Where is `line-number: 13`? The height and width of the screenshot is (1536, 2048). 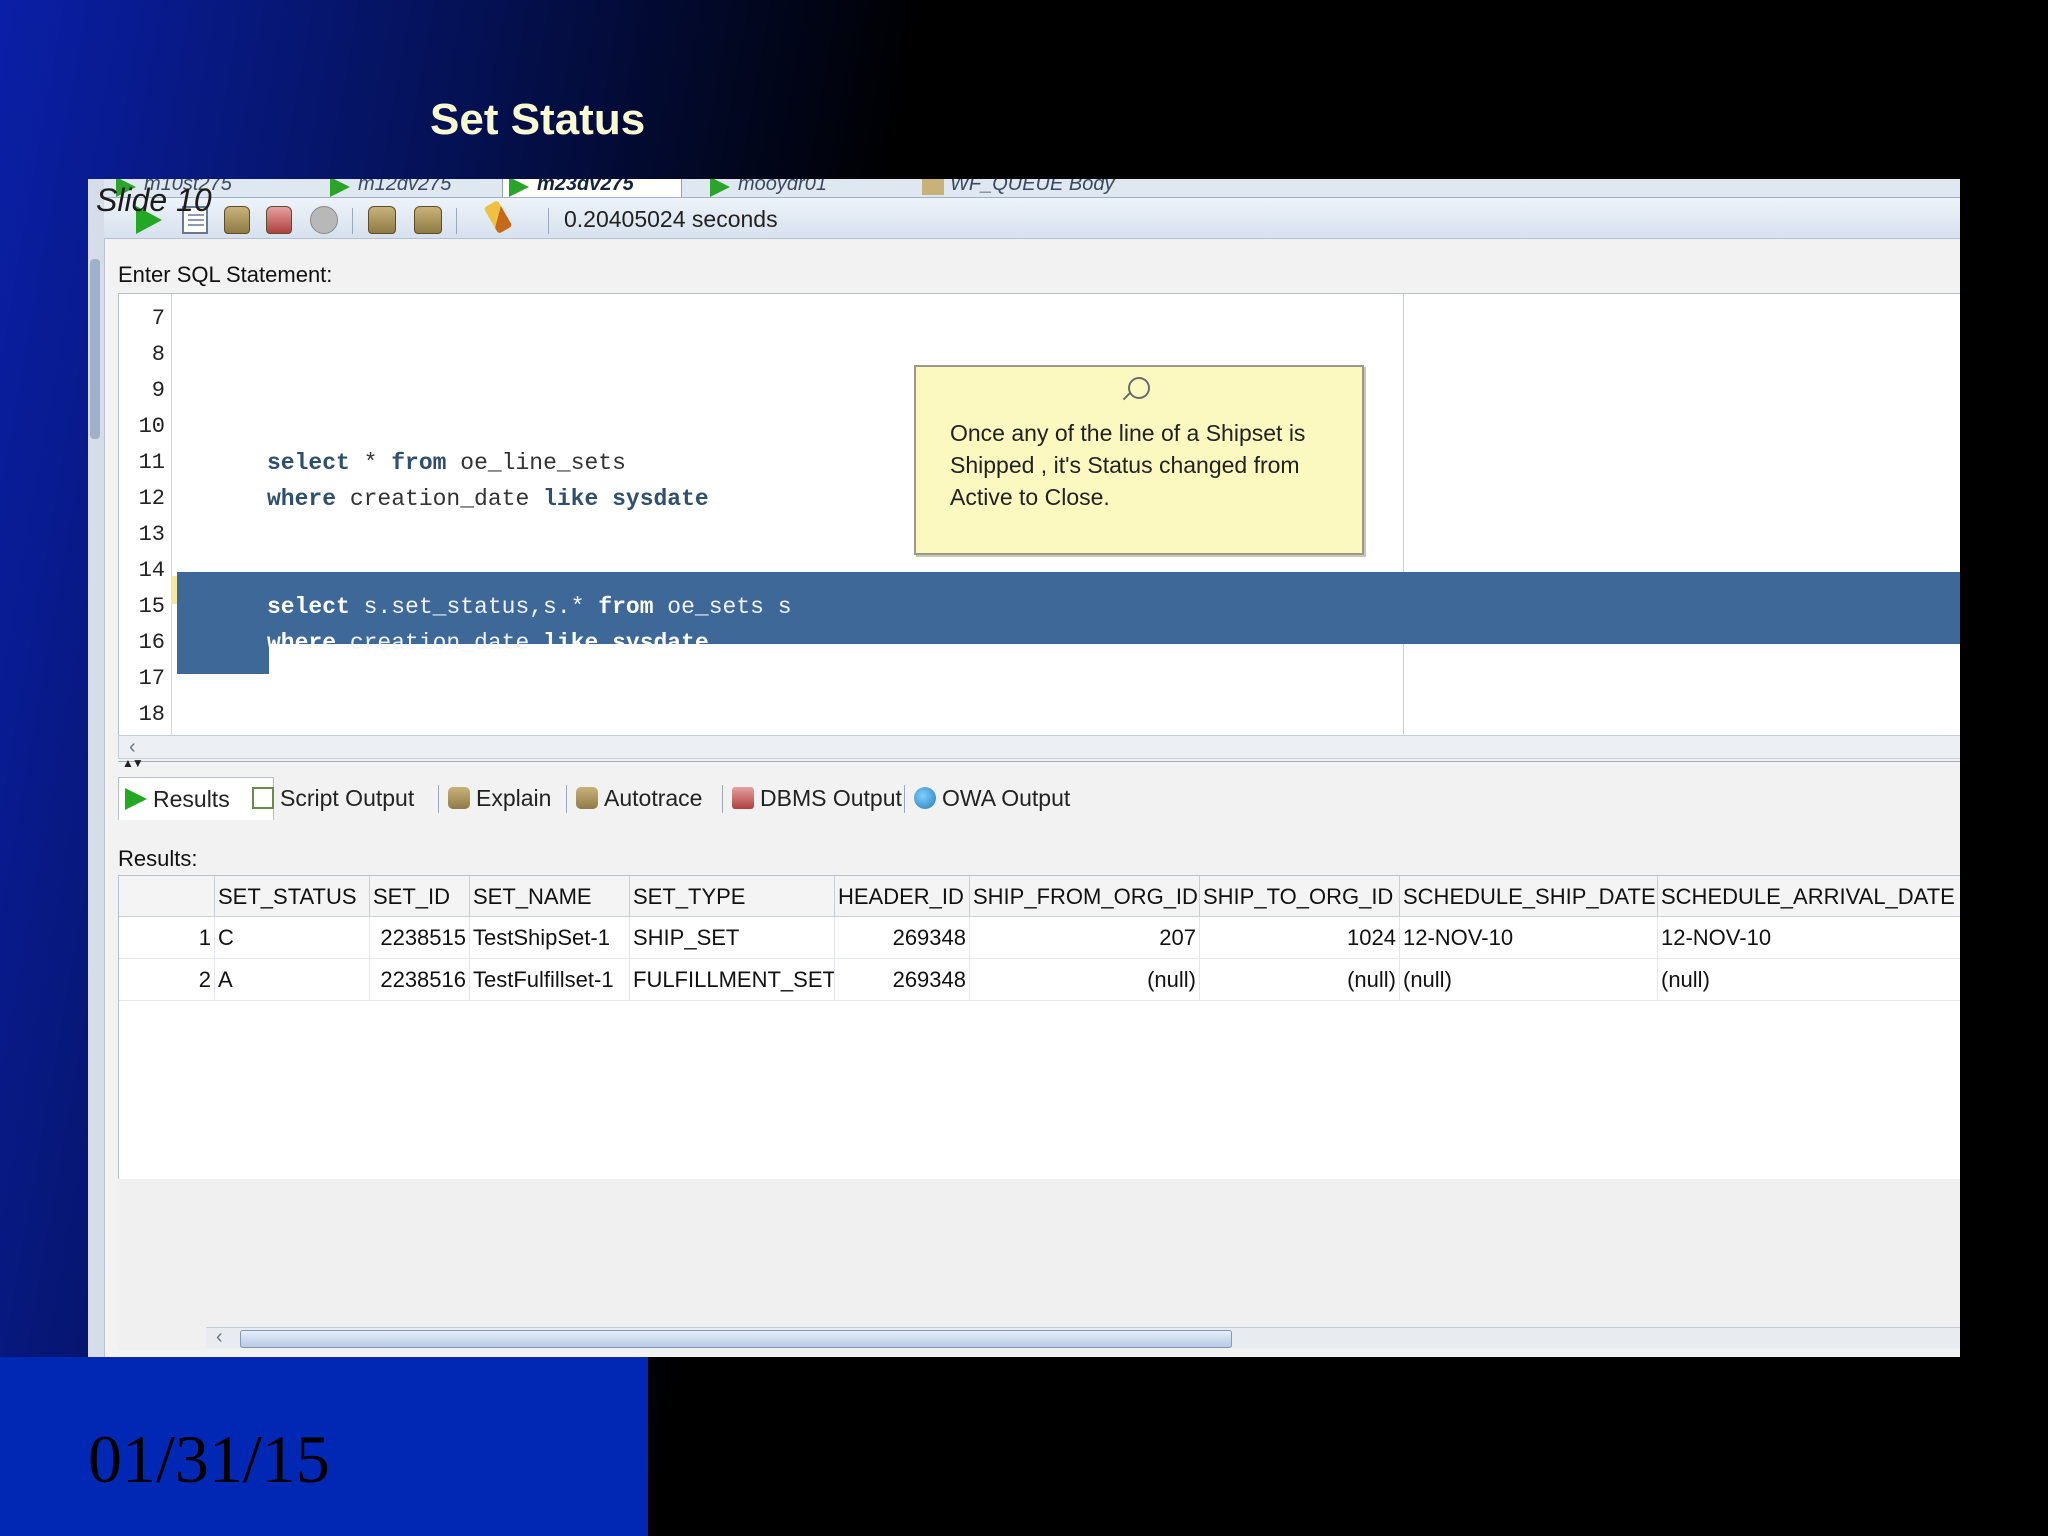
line-number: 13 is located at coordinates (151, 534).